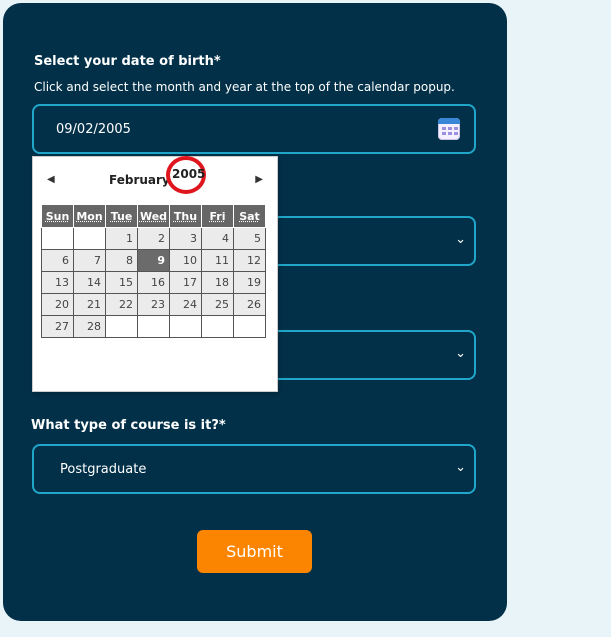 The width and height of the screenshot is (611, 637). Describe the element at coordinates (121, 216) in the screenshot. I see `weekday-header: Tue` at that location.